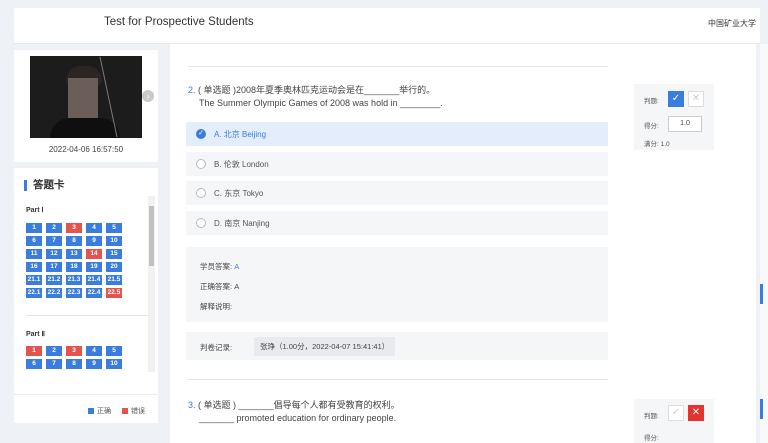 This screenshot has height=443, width=768. I want to click on question-text-cn: 2008年夏季奥林匹克运动会是在_______举行的。, so click(336, 90).